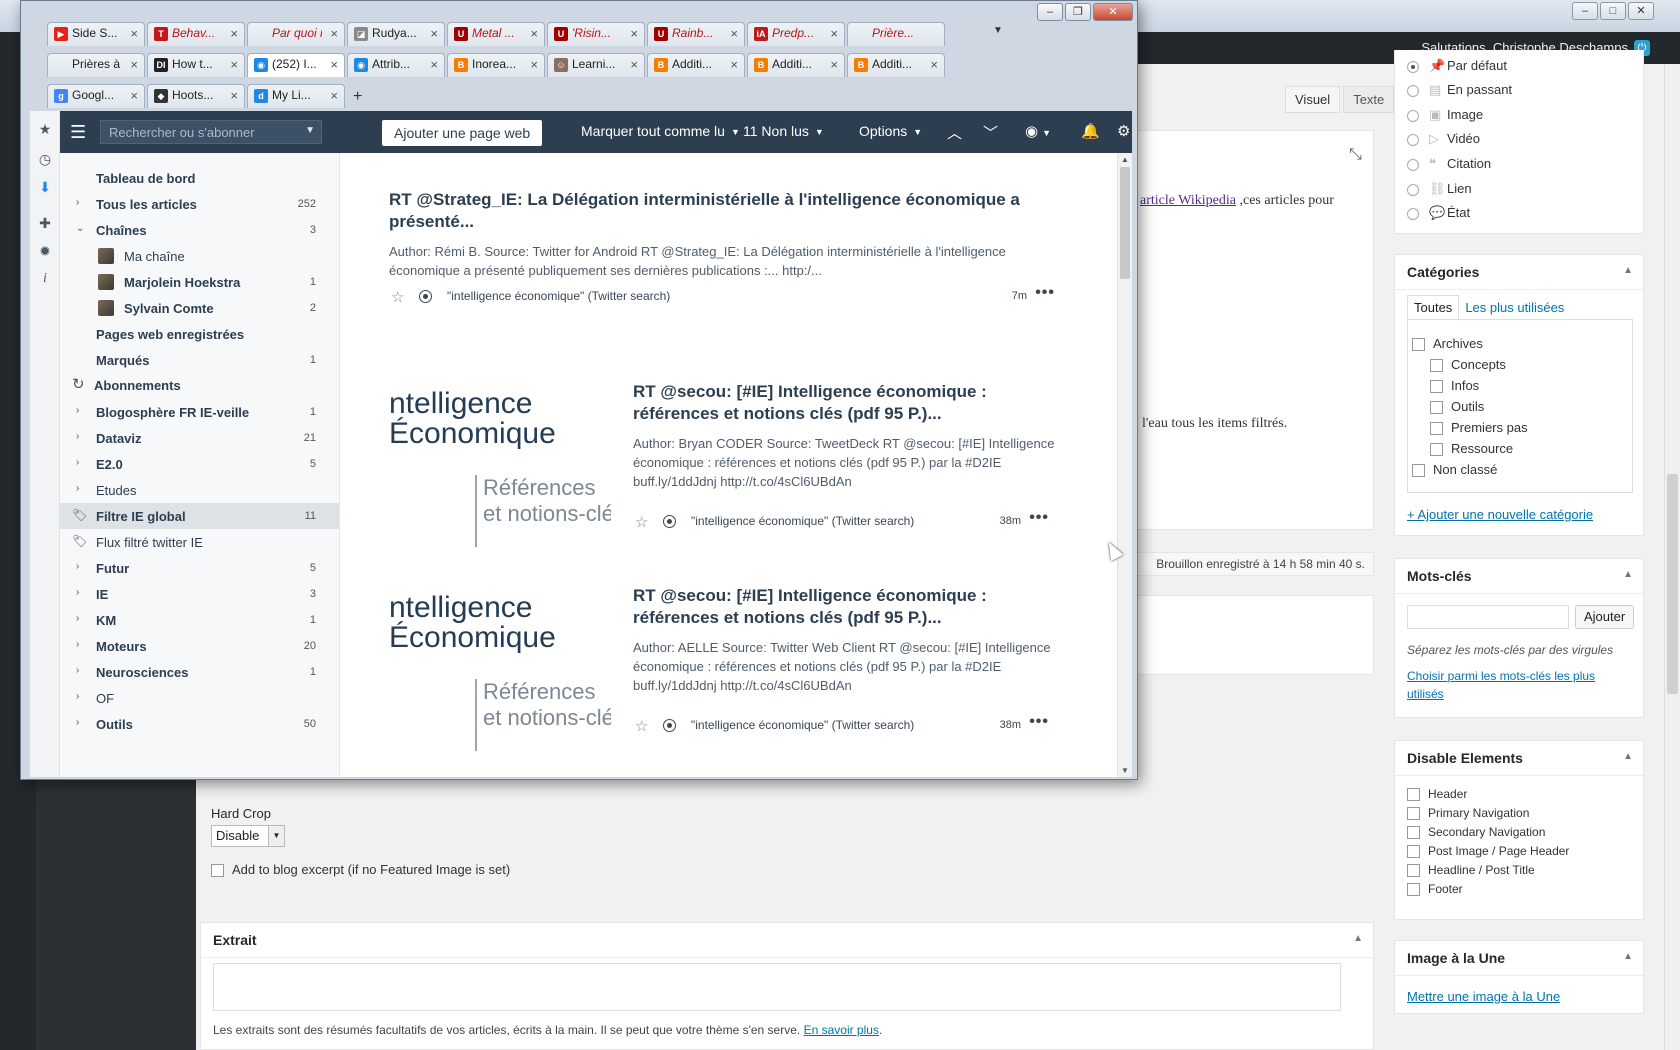 The height and width of the screenshot is (1050, 1680). What do you see at coordinates (1090, 131) in the screenshot?
I see `bell-icon: 🔔` at bounding box center [1090, 131].